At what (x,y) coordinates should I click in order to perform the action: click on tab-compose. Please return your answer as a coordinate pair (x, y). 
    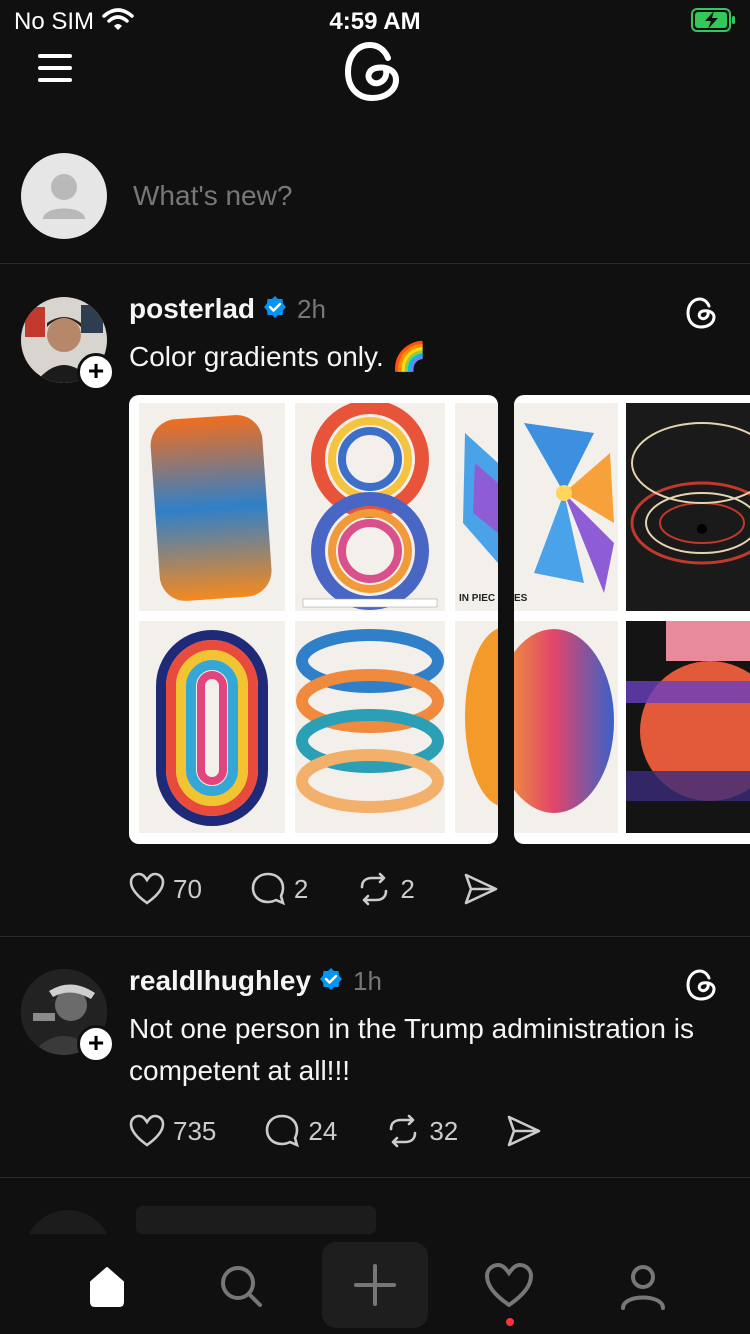
    Looking at the image, I should click on (375, 1285).